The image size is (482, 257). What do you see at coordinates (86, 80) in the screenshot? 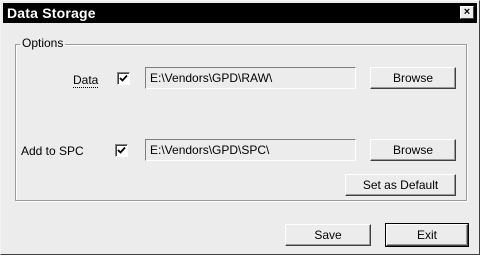
I see `data-label: Data` at bounding box center [86, 80].